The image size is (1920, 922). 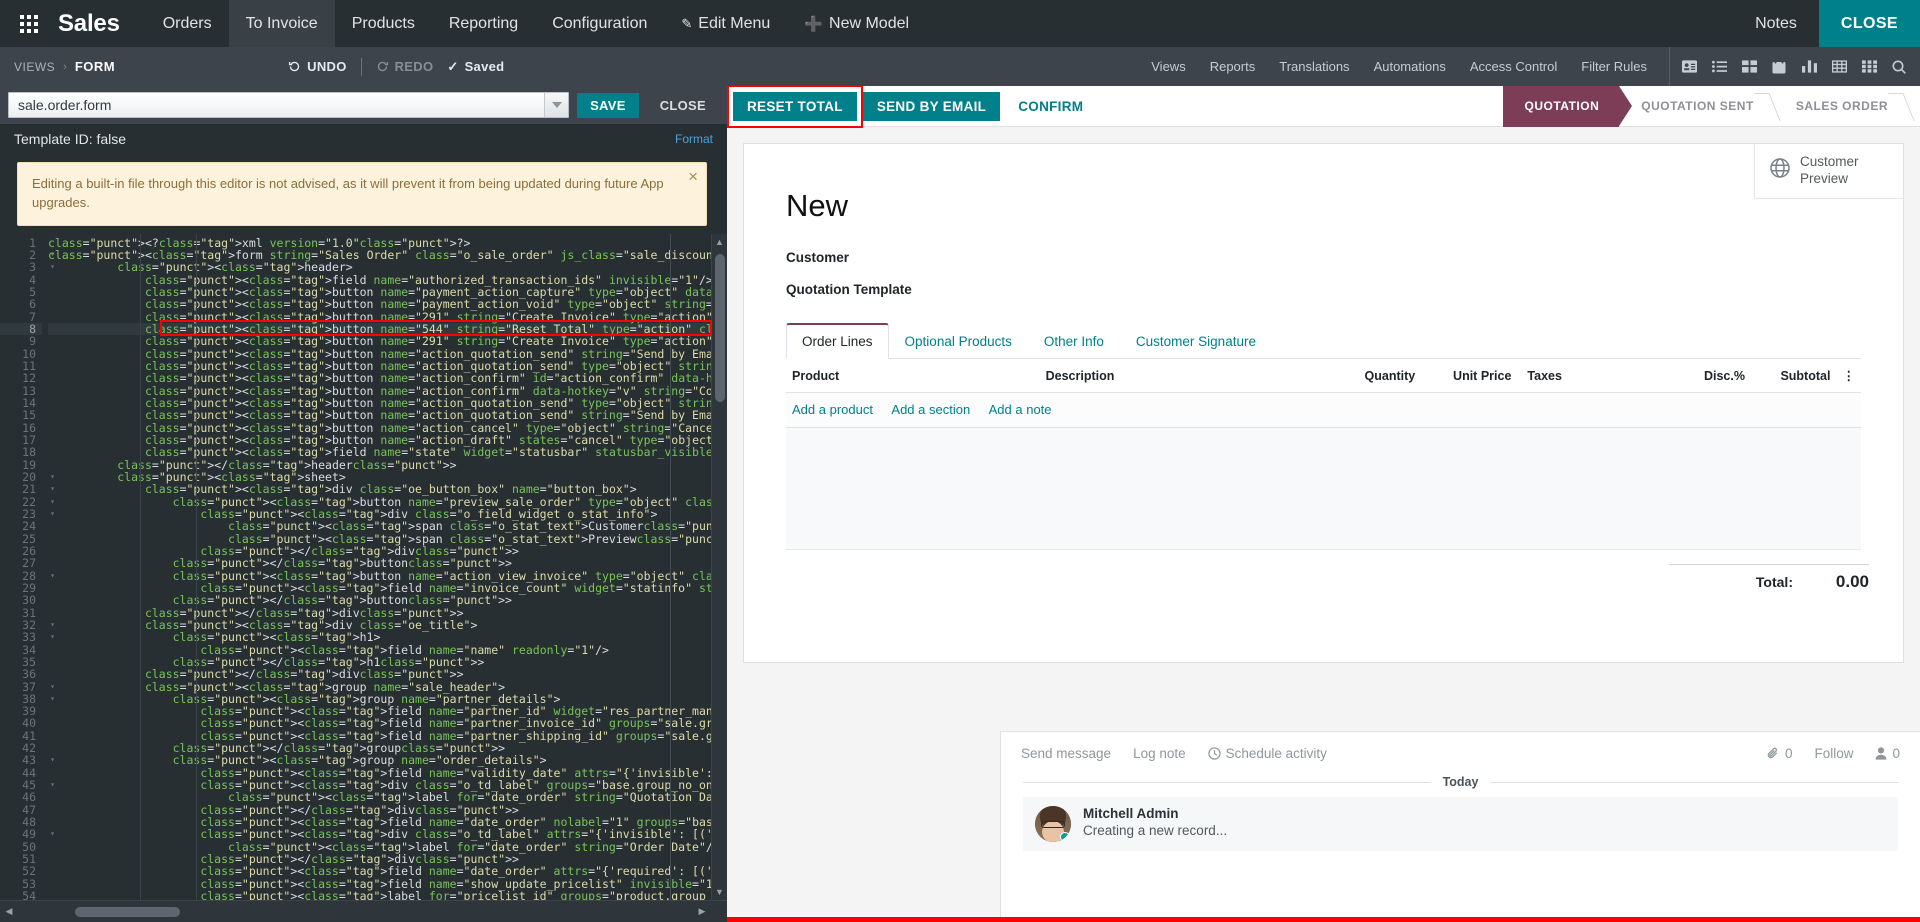 I want to click on customer-preview-label: Customer Preview, so click(x=1829, y=171).